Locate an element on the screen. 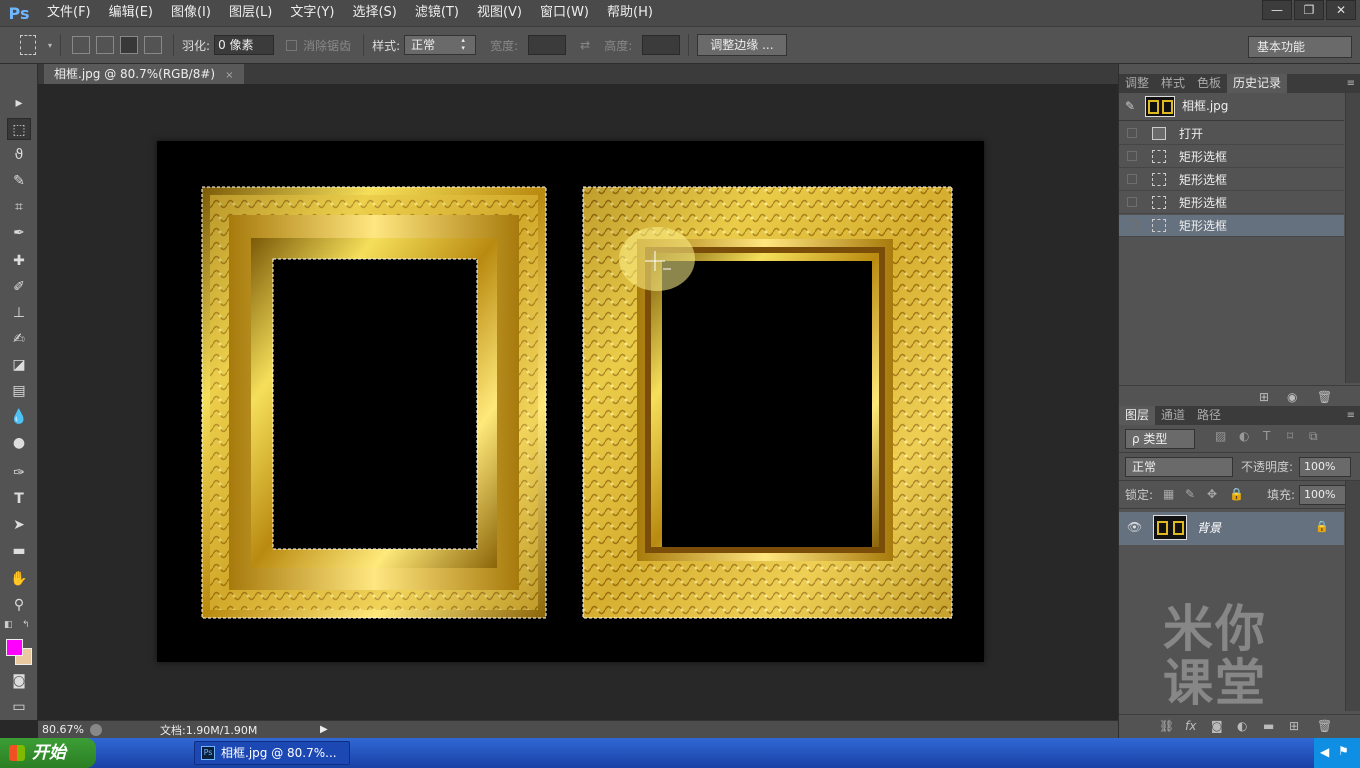 This screenshot has width=1360, height=768. link-layers-icon: ⛓ is located at coordinates (1166, 726).